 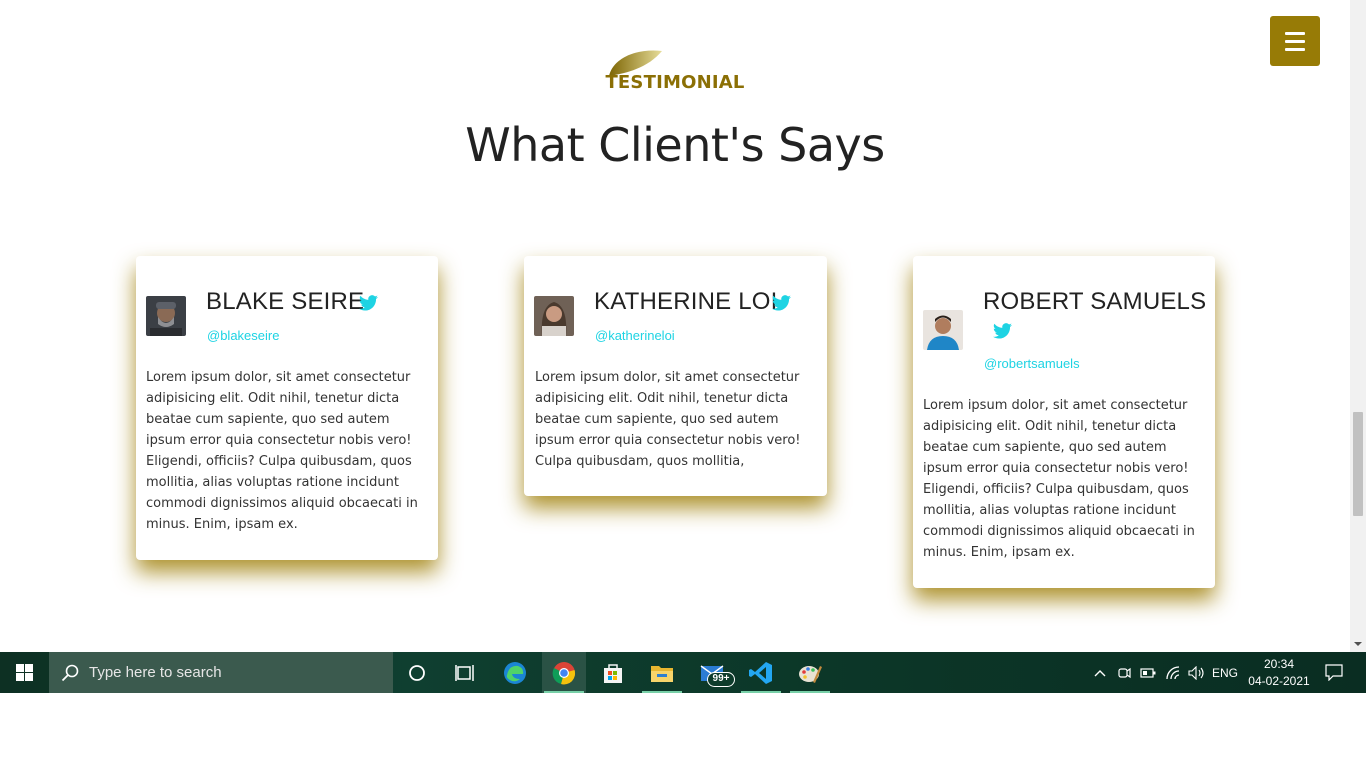 I want to click on task-view-icon, so click(x=464, y=672).